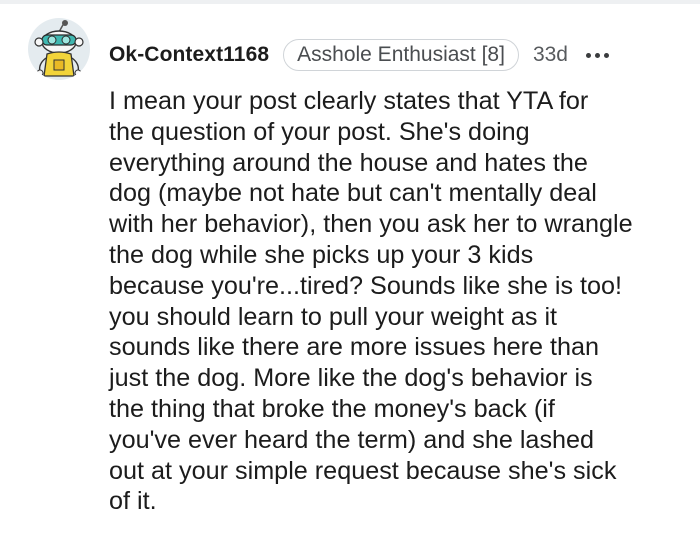  Describe the element at coordinates (321, 254) in the screenshot. I see `comment-body-line: the dog while she picks up your 3 kids` at that location.